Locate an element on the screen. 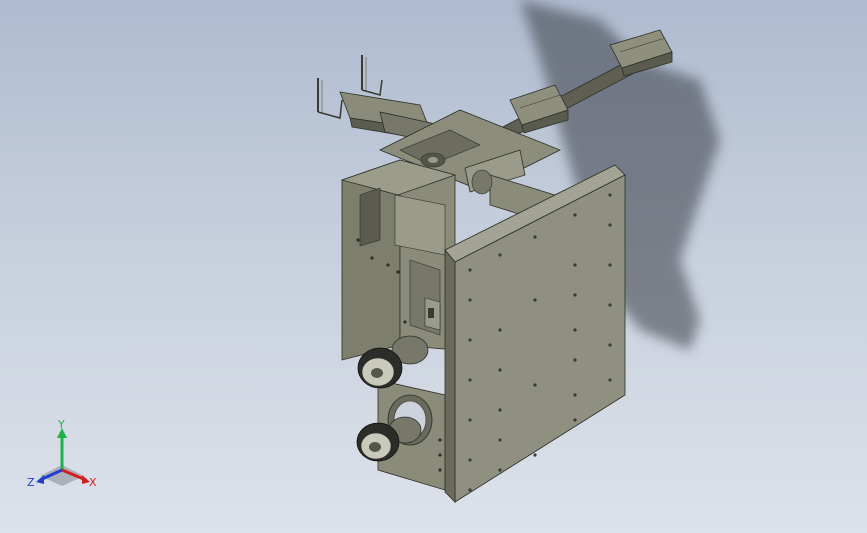 This screenshot has height=533, width=867. coordinate-triad: Y X Z is located at coordinates (64, 456).